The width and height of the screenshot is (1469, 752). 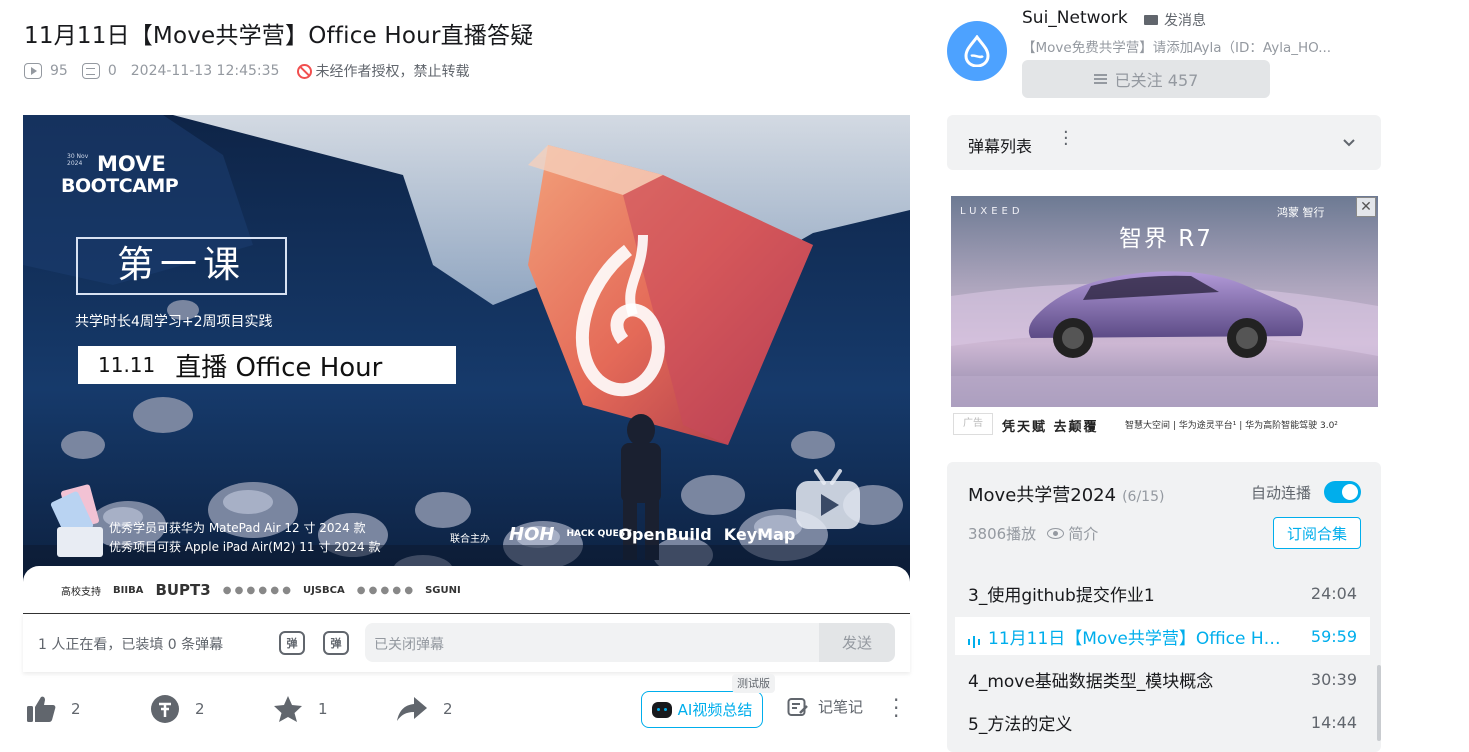 What do you see at coordinates (715, 710) in the screenshot?
I see `ai-summary-label: AI视频总结` at bounding box center [715, 710].